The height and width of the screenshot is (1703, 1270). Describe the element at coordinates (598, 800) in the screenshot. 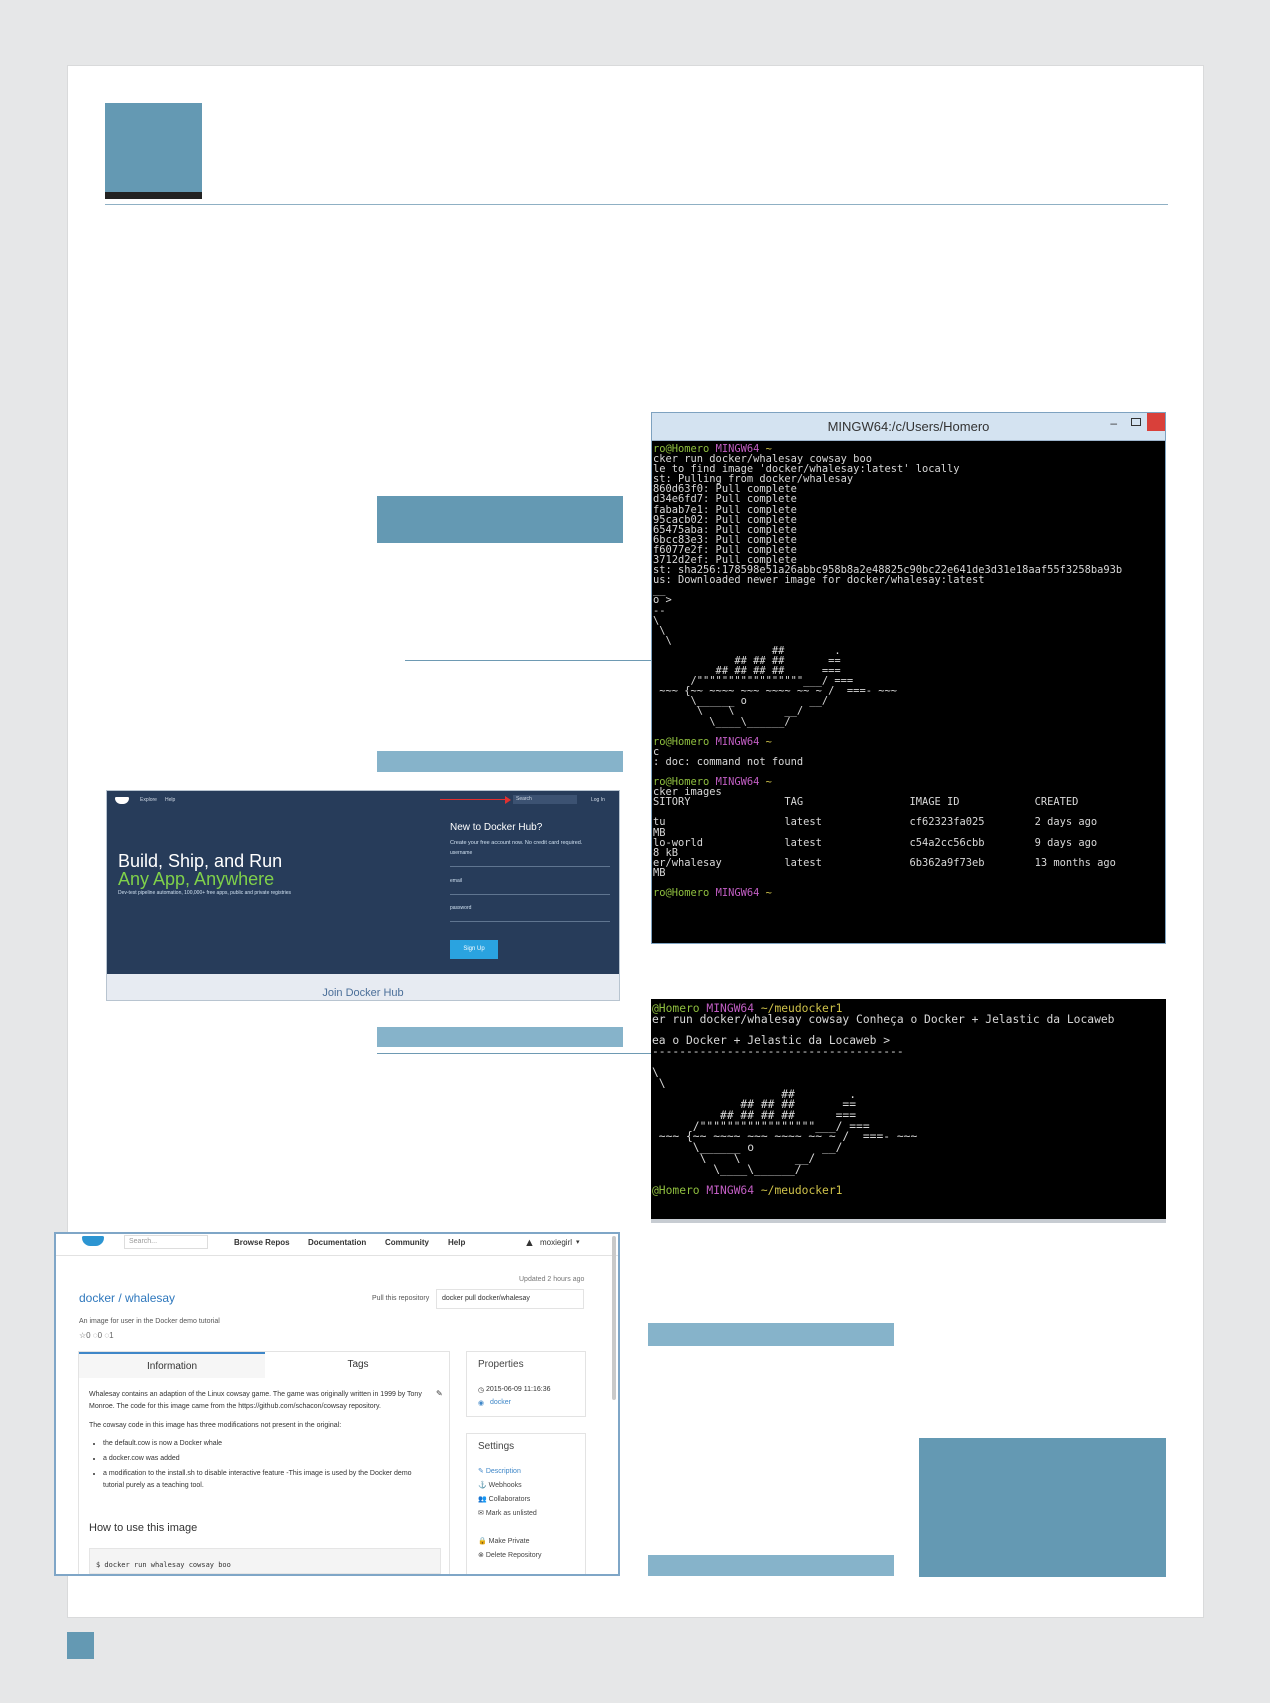

I see `login-link: Log In` at that location.